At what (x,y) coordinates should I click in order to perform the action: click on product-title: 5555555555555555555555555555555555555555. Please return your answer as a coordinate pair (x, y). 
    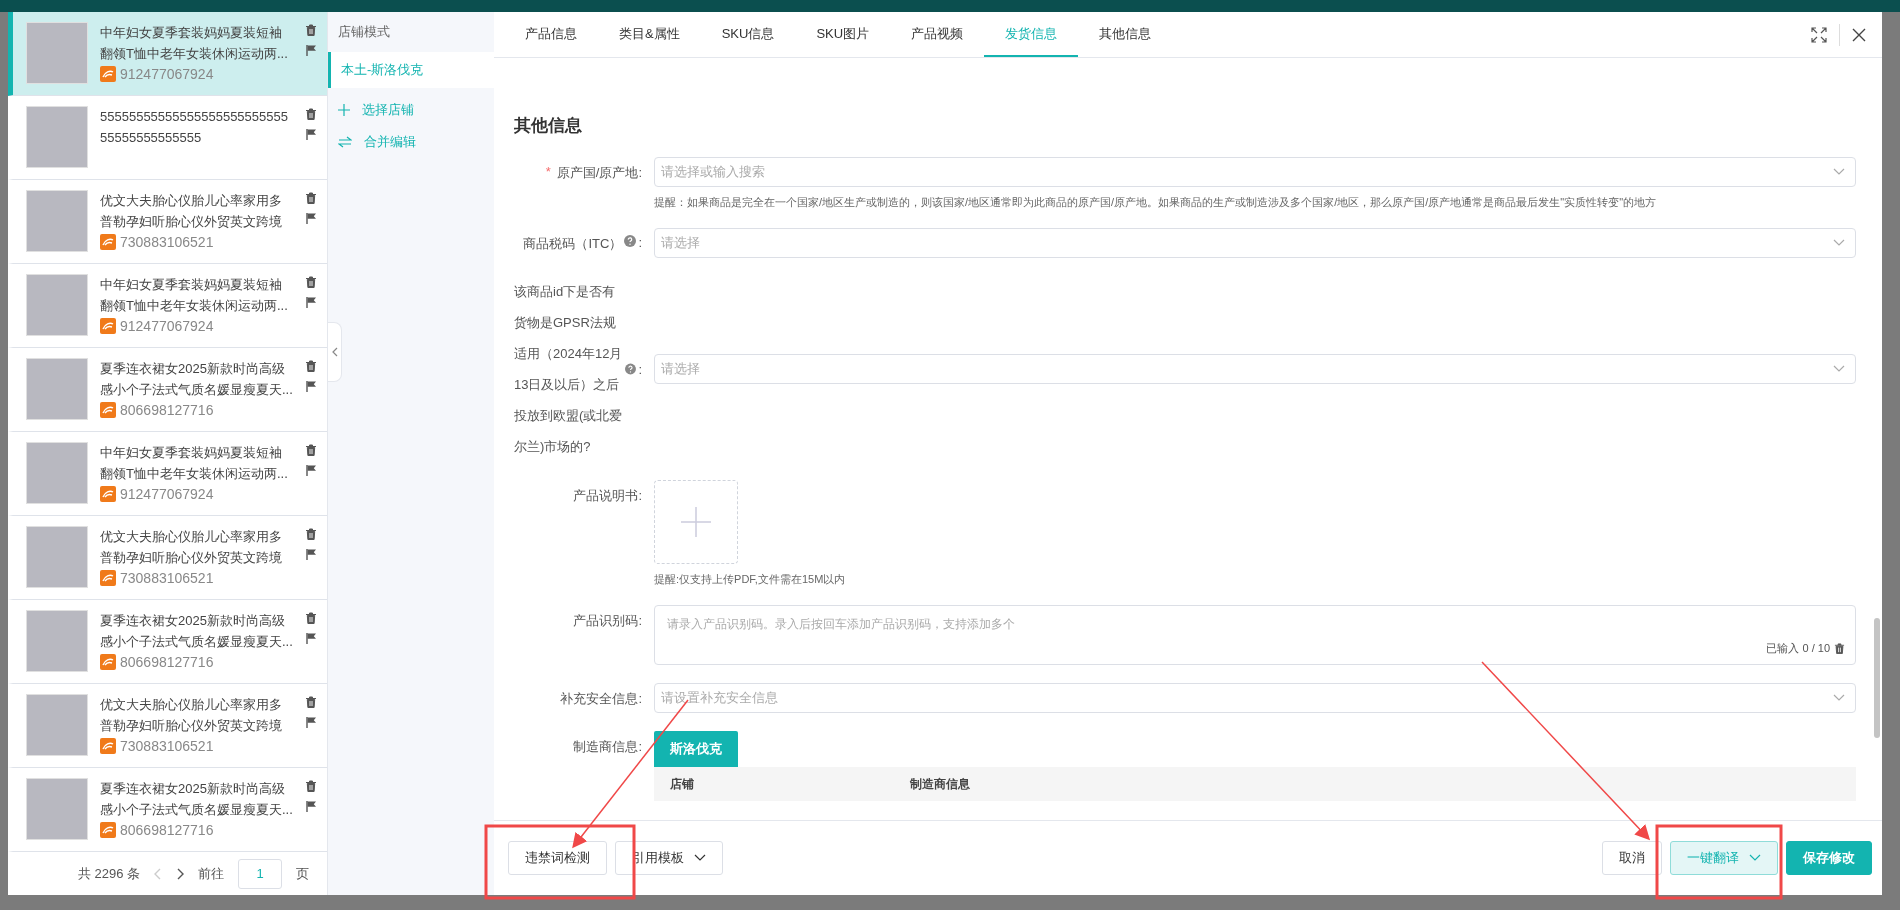
    Looking at the image, I should click on (194, 127).